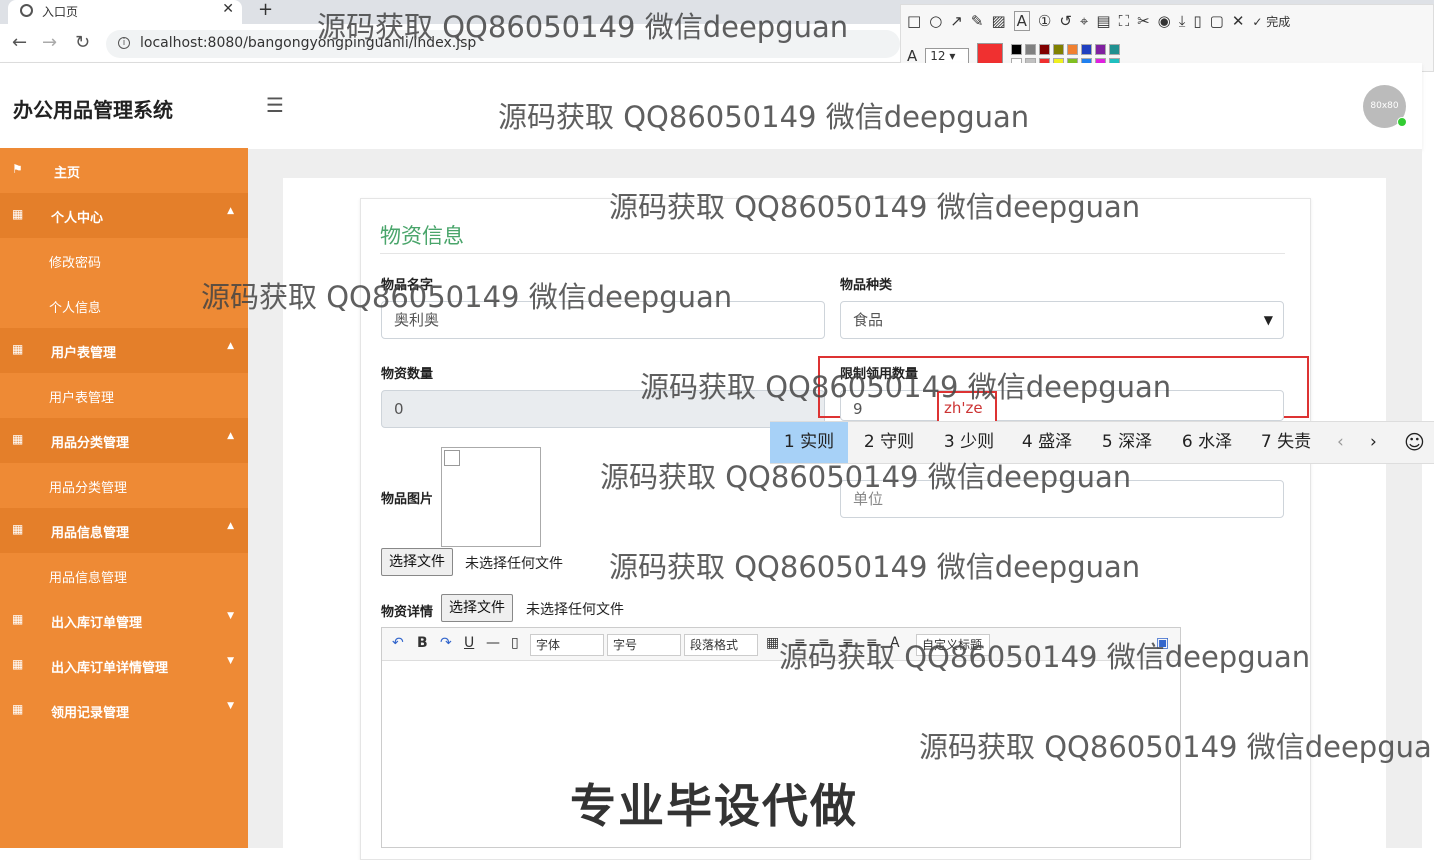  I want to click on undo-tool-icon: ↺, so click(1065, 21).